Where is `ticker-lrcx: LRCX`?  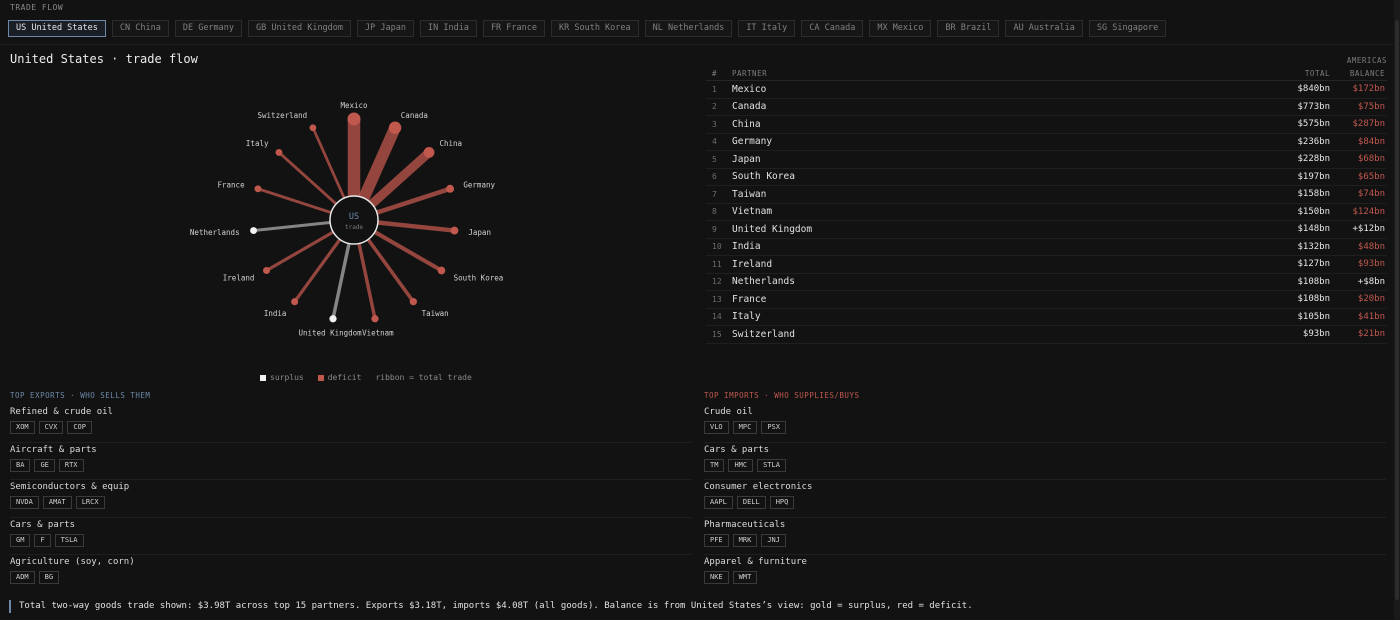
ticker-lrcx: LRCX is located at coordinates (90, 502).